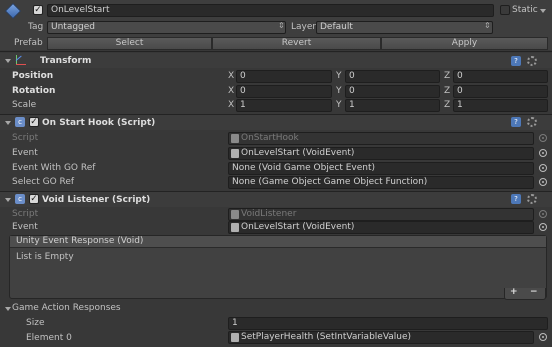  What do you see at coordinates (381, 168) in the screenshot?
I see `event-go-ref-field: None (Void Game Object Event)` at bounding box center [381, 168].